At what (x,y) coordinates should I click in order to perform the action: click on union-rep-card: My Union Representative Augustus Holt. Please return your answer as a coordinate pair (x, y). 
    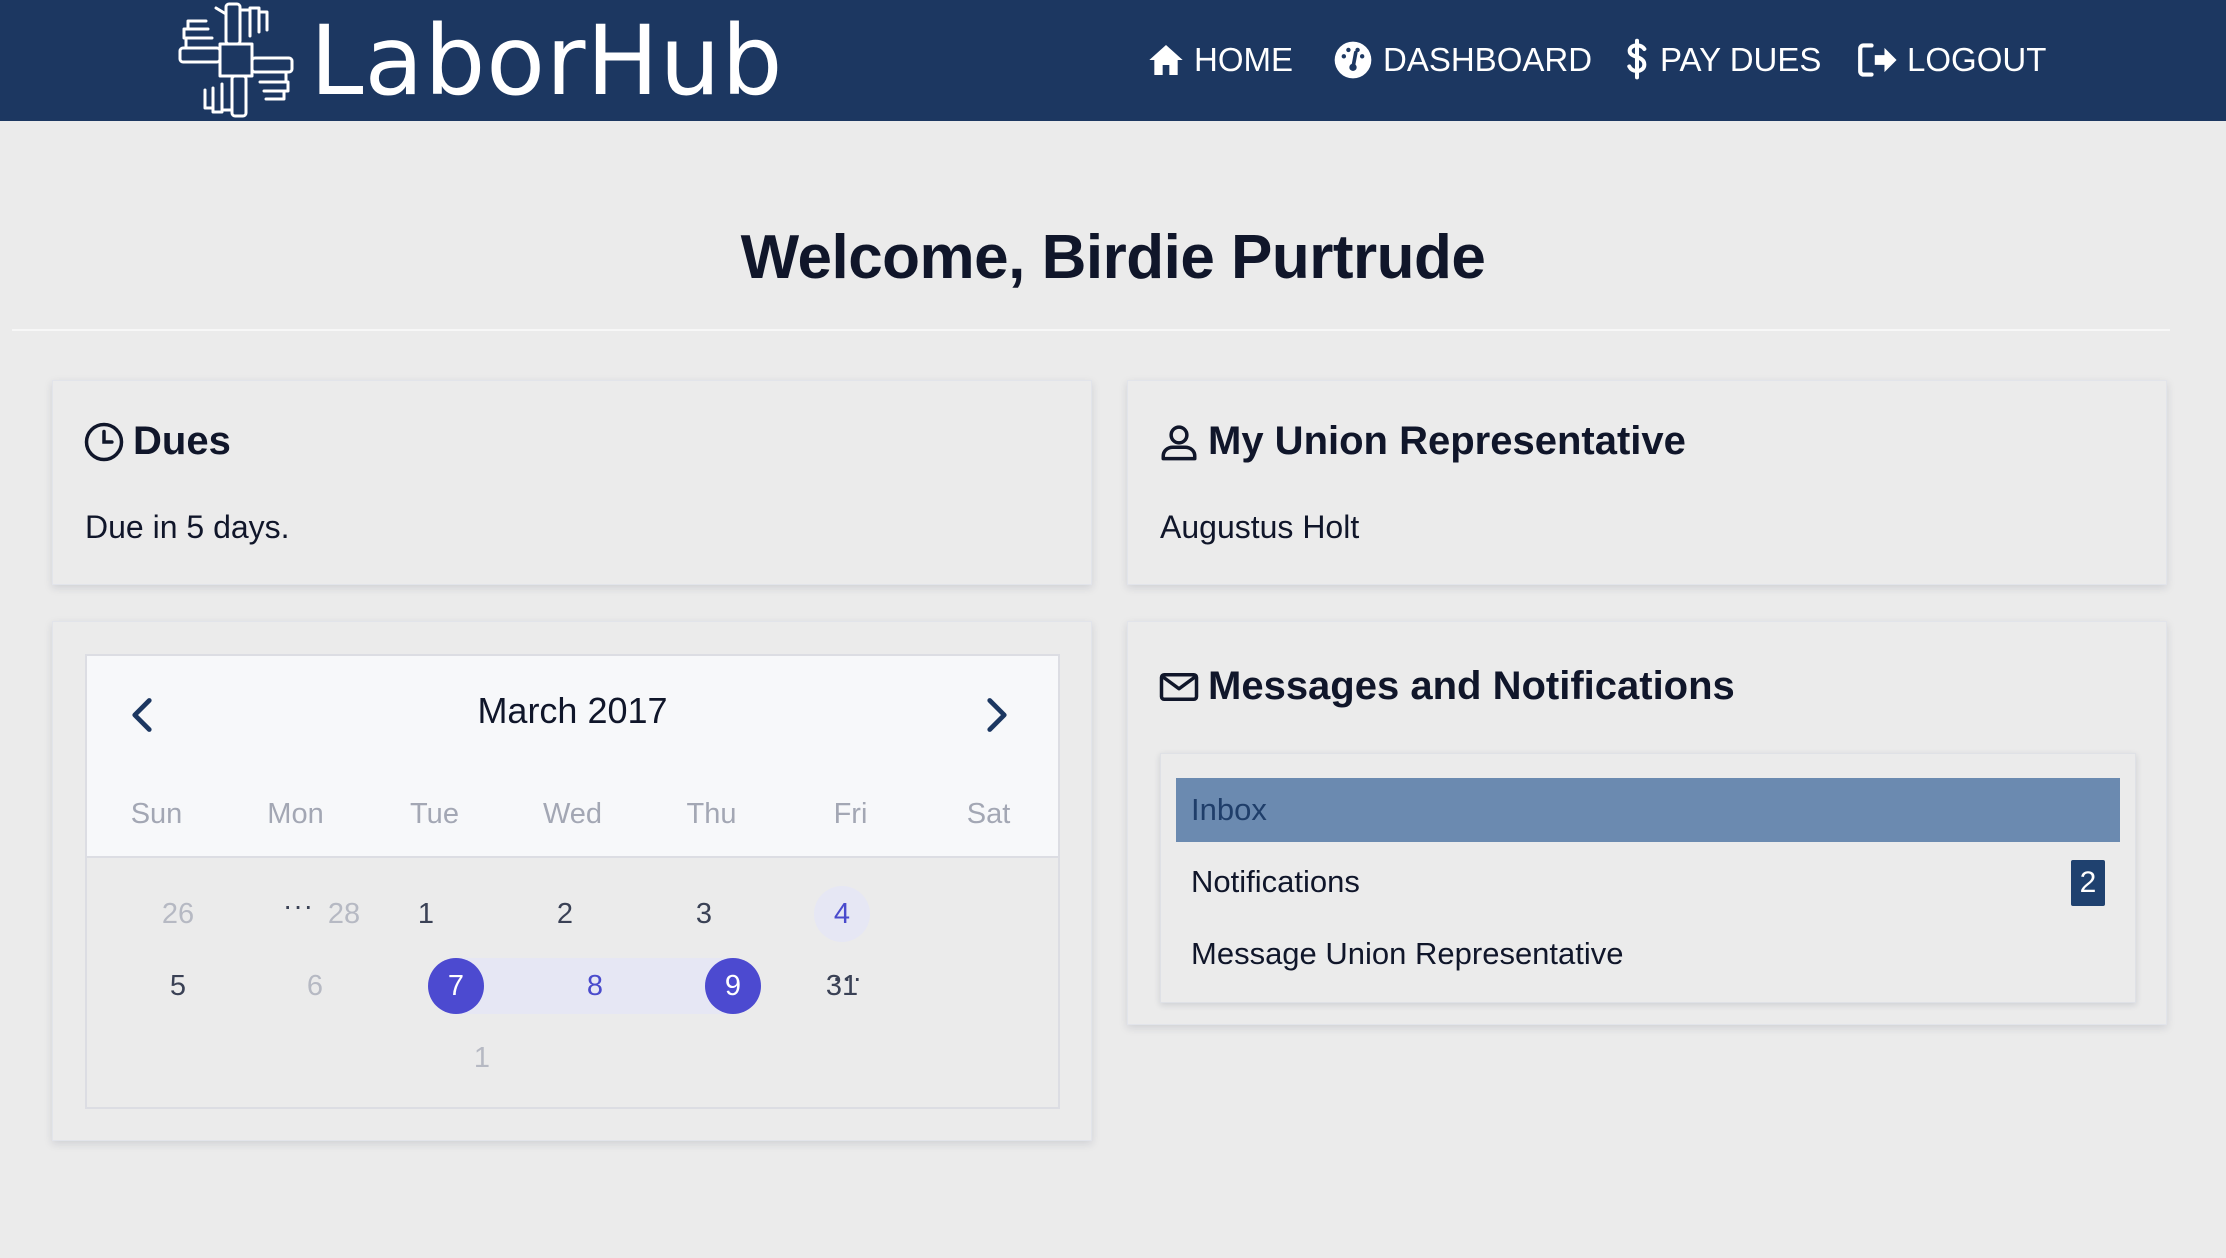
    Looking at the image, I should click on (1647, 482).